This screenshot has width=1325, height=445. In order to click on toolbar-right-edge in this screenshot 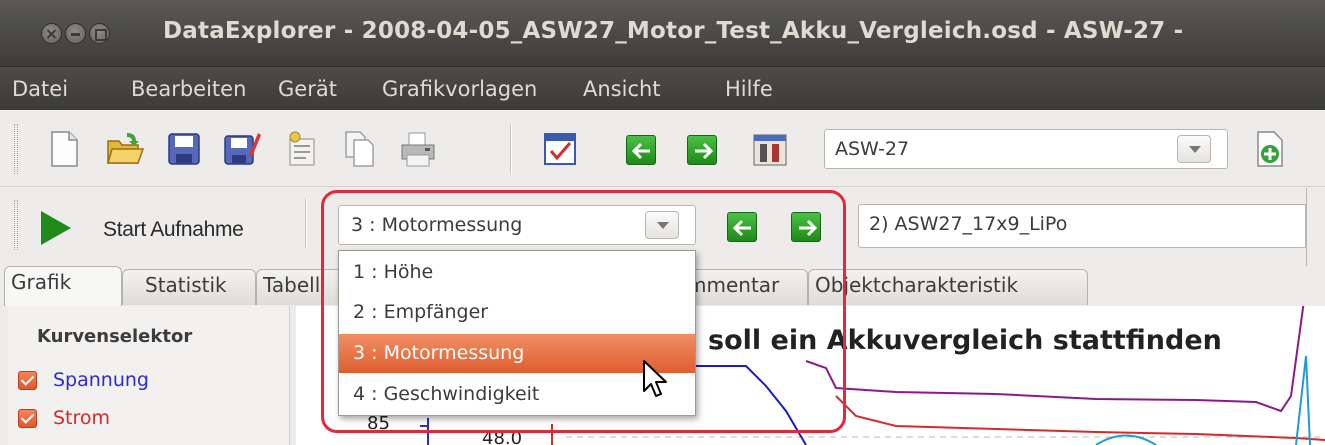, I will do `click(1315, 227)`.